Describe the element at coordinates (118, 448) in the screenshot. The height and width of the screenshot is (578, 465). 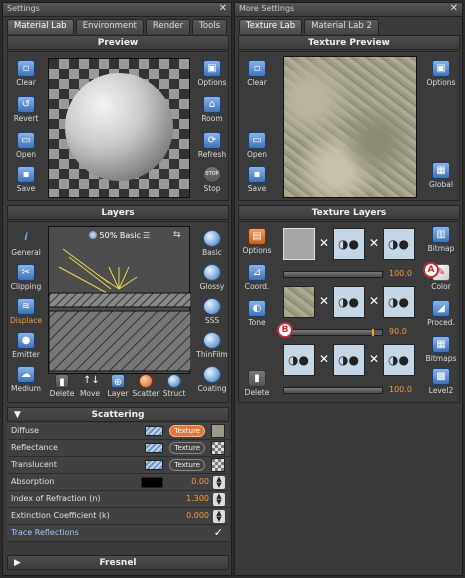
I see `reflectance-row: Reflectance Texture` at that location.